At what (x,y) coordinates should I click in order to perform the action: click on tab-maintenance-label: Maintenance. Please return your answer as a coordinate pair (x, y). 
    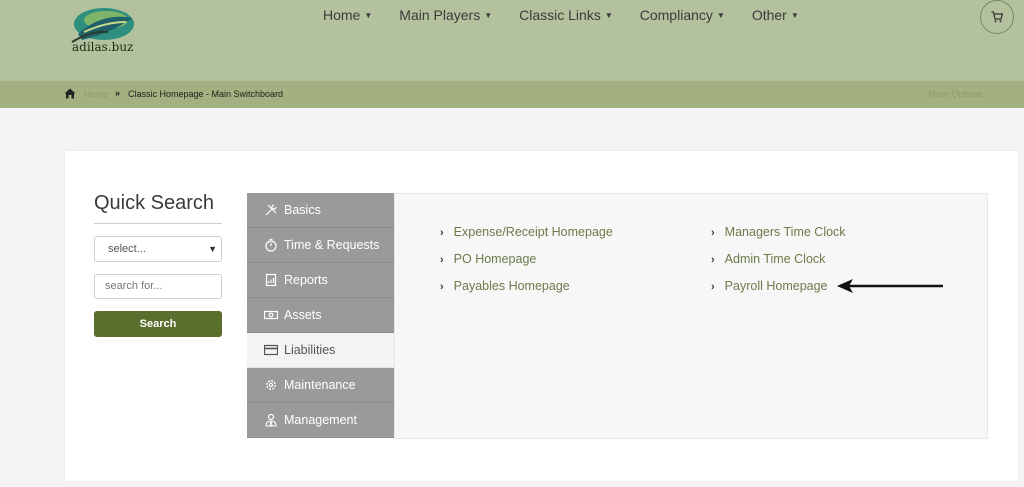
    Looking at the image, I should click on (320, 385).